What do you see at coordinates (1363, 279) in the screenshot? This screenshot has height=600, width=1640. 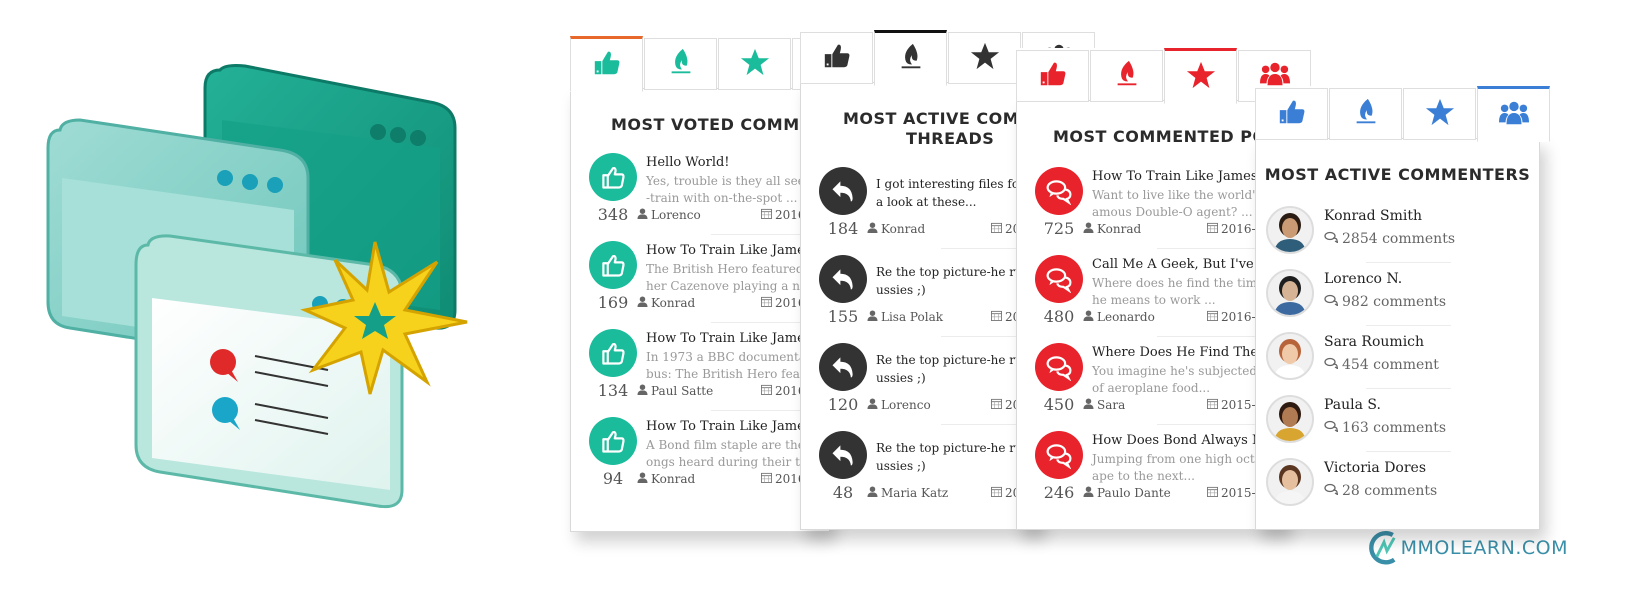 I see `commenter-name: Lorenco N.` at bounding box center [1363, 279].